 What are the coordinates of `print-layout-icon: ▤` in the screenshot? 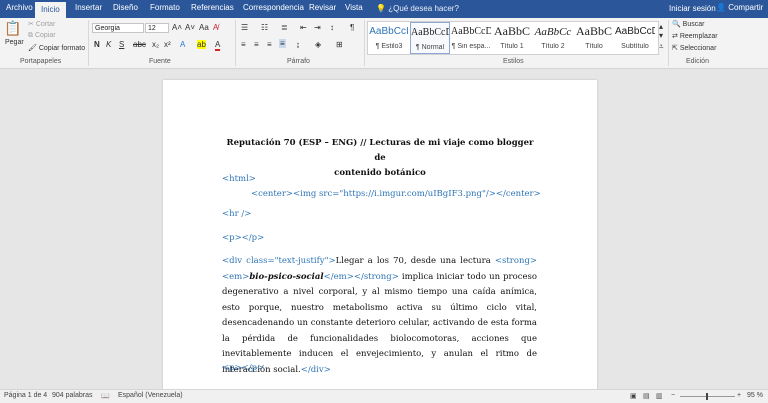 It's located at (646, 396).